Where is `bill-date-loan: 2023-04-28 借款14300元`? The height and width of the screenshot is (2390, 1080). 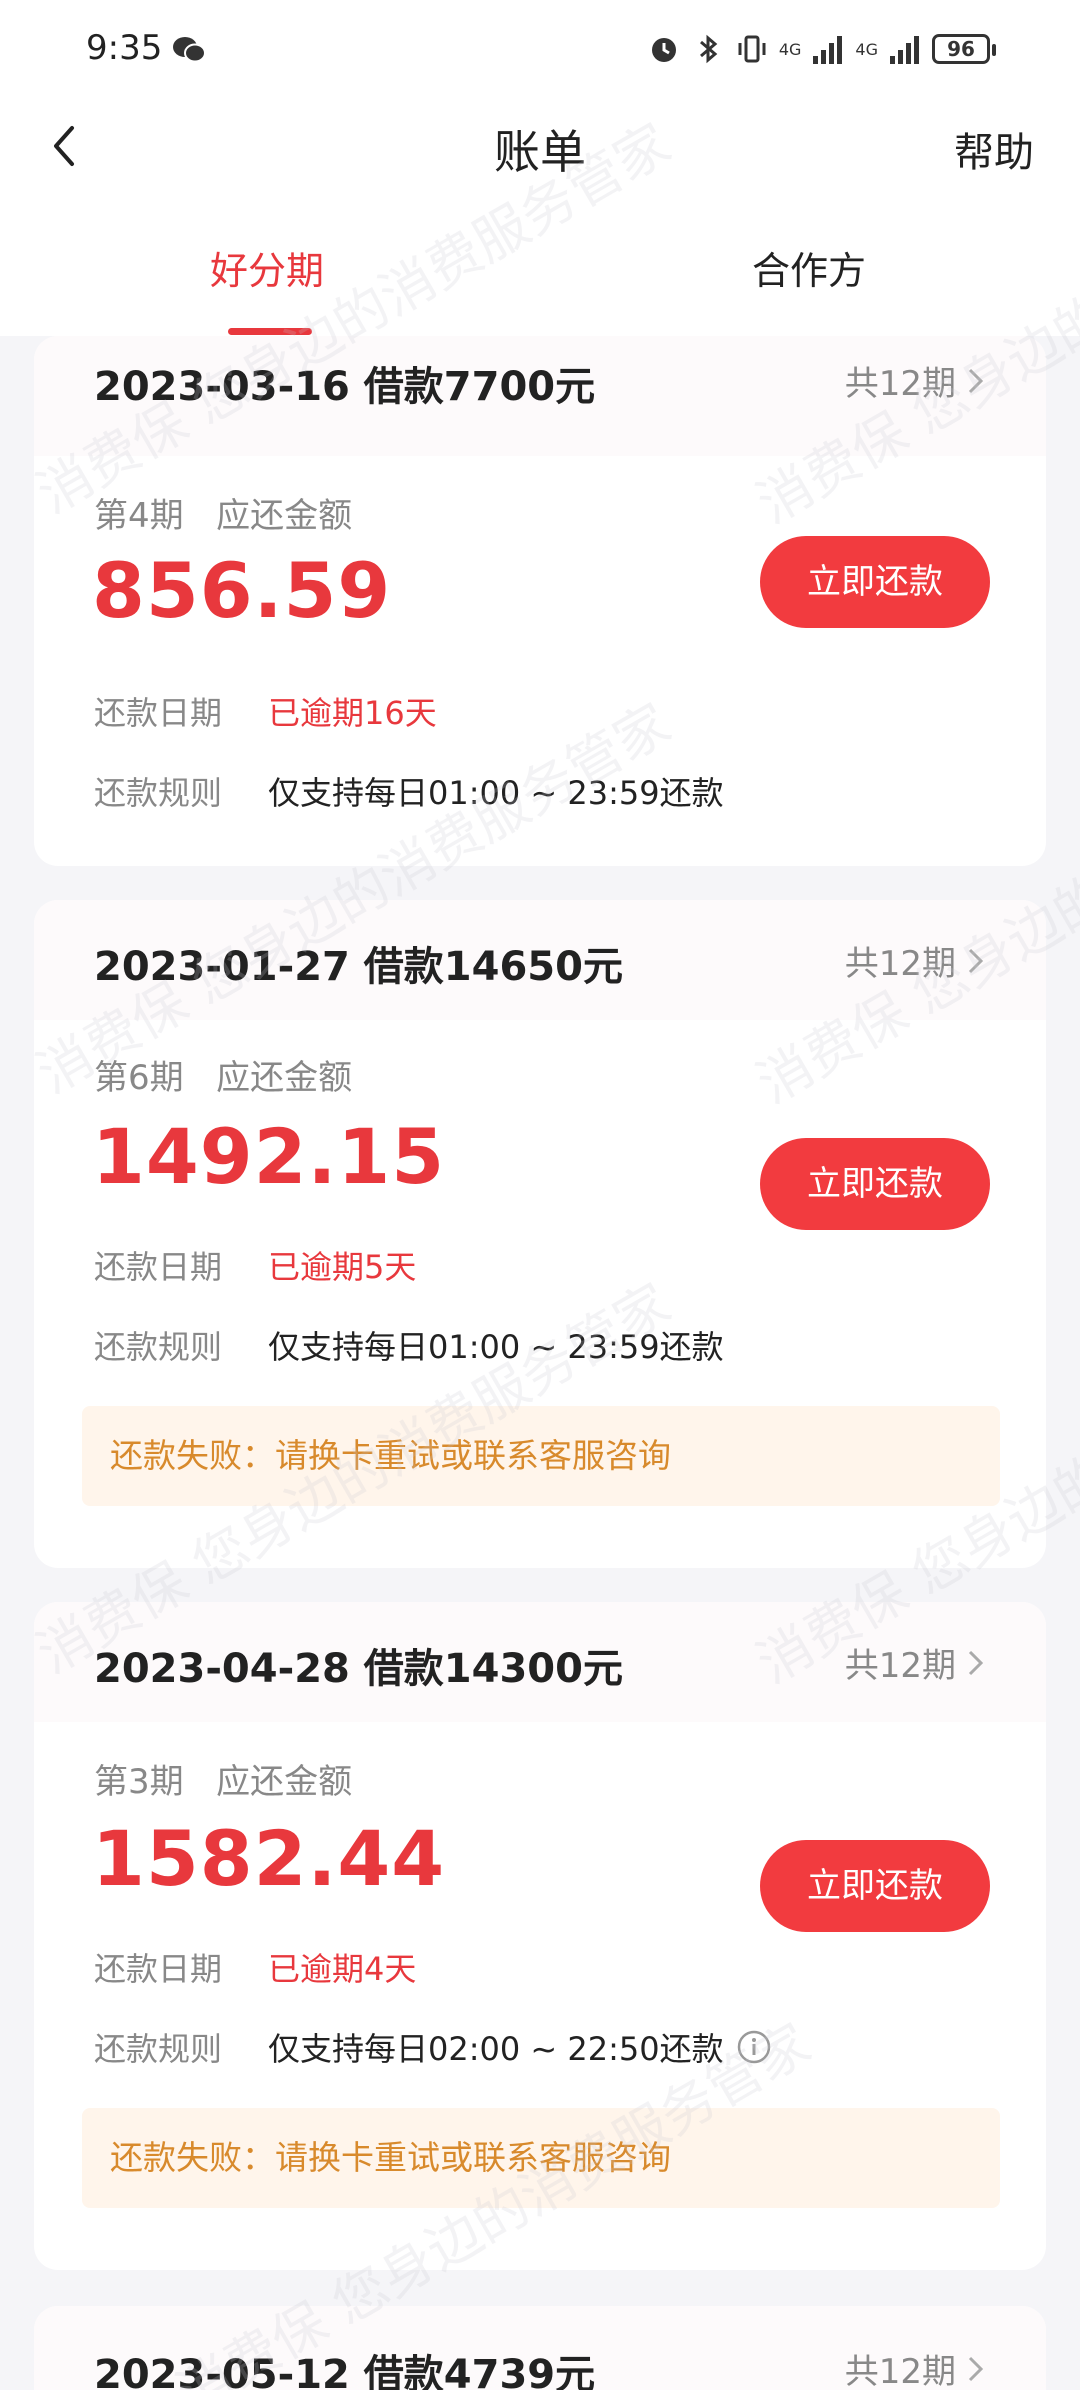
bill-date-loan: 2023-04-28 借款14300元 is located at coordinates (358, 1669).